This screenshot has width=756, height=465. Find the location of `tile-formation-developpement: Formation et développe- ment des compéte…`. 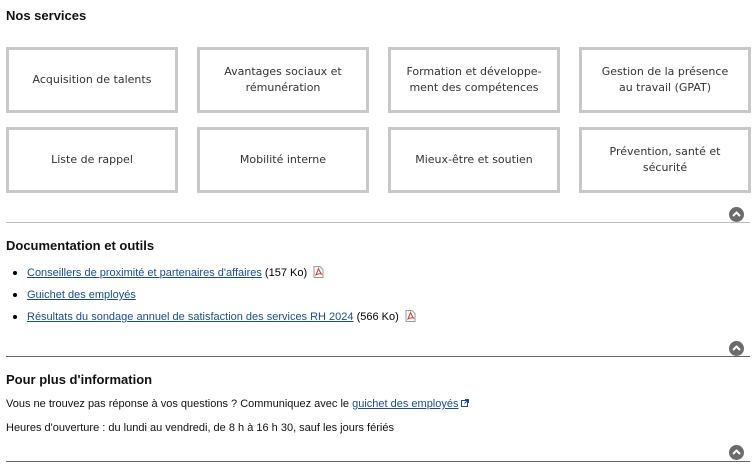

tile-formation-developpement: Formation et développe- ment des compéte… is located at coordinates (474, 80).